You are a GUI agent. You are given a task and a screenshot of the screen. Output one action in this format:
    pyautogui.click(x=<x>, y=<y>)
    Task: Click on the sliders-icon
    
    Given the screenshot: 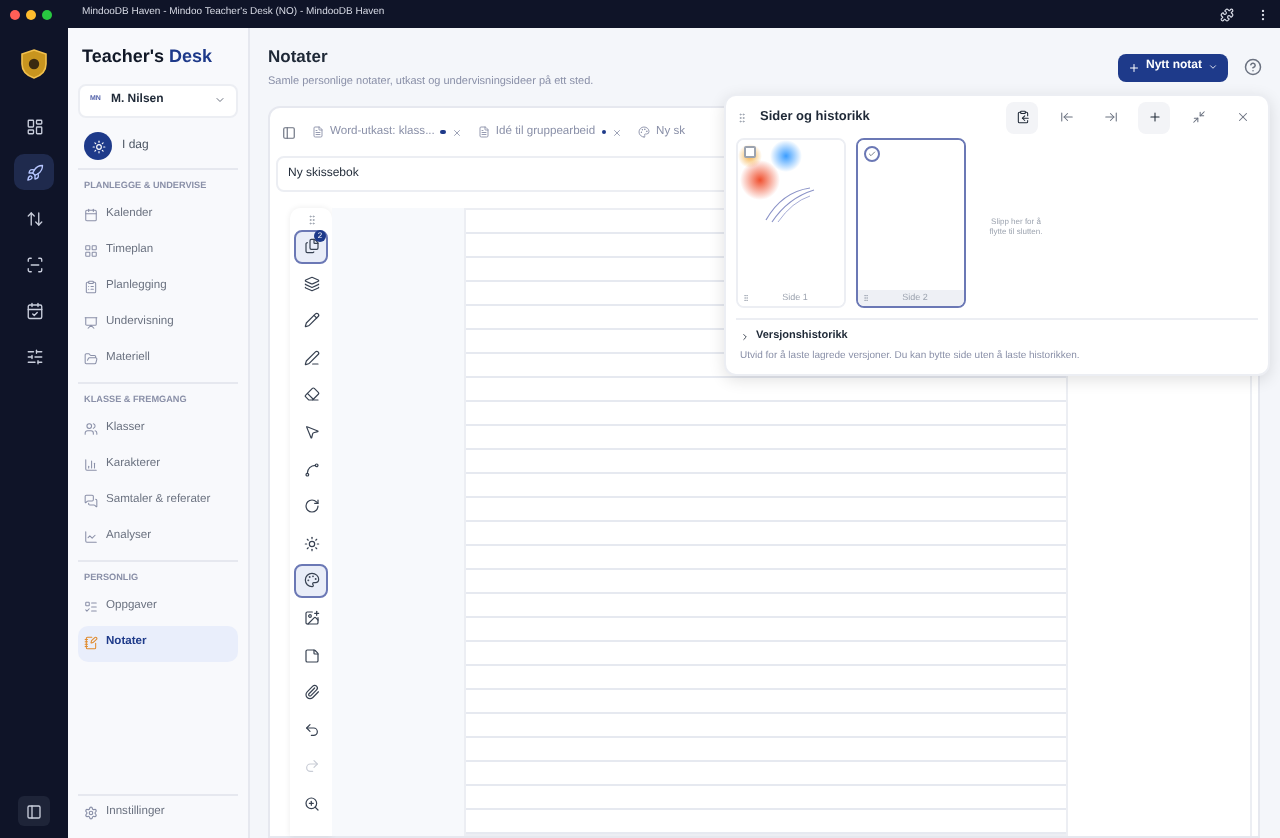 What is the action you would take?
    pyautogui.click(x=34, y=356)
    